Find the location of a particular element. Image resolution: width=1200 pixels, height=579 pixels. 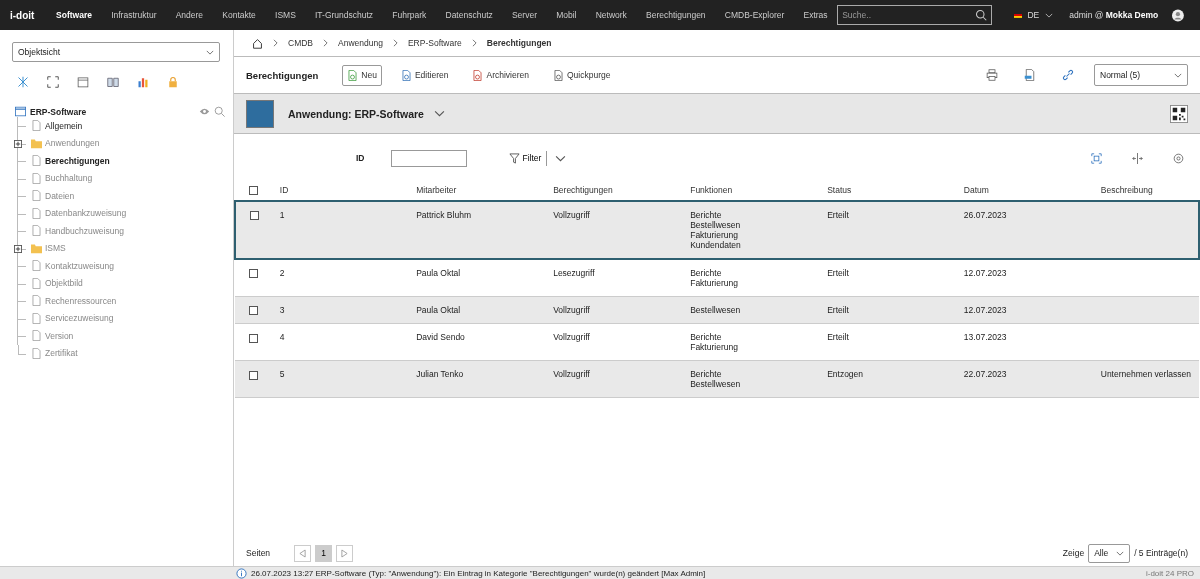

nav-tab: Server is located at coordinates (524, 15).